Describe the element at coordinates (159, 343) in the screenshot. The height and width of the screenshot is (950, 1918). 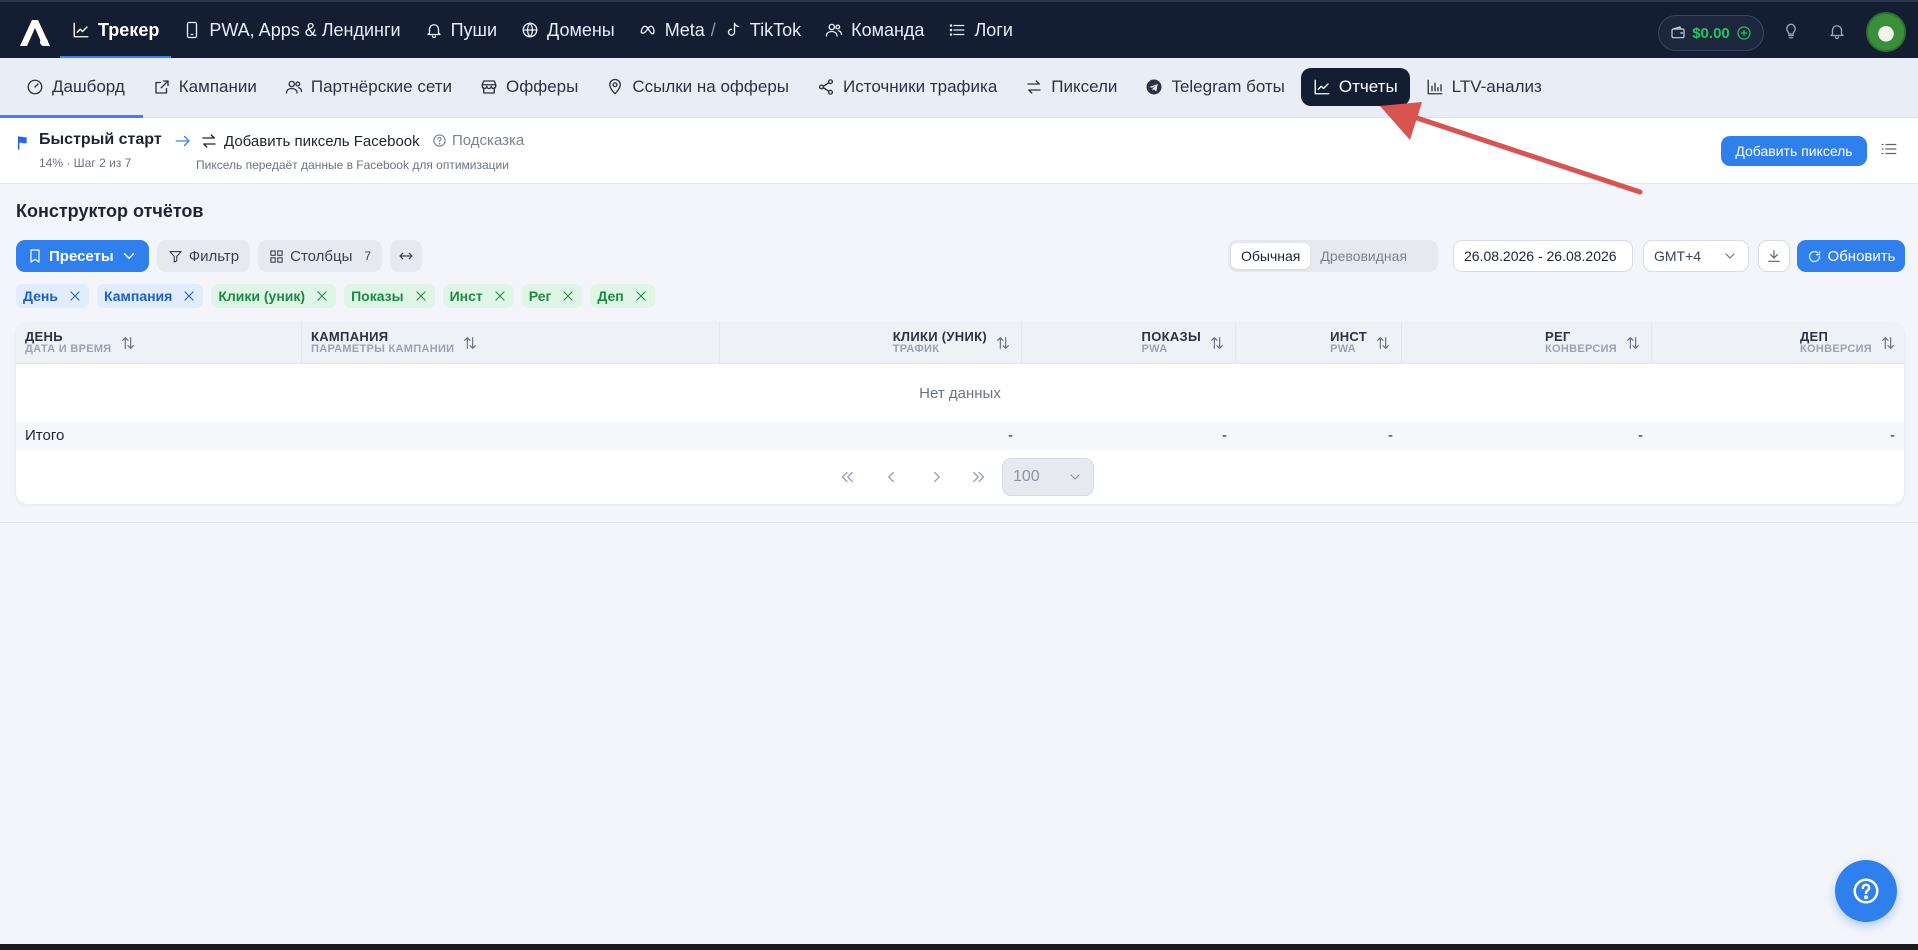
I see `column-header-day: ДЕНЬ ДАТА И ВРЕМЯ` at that location.